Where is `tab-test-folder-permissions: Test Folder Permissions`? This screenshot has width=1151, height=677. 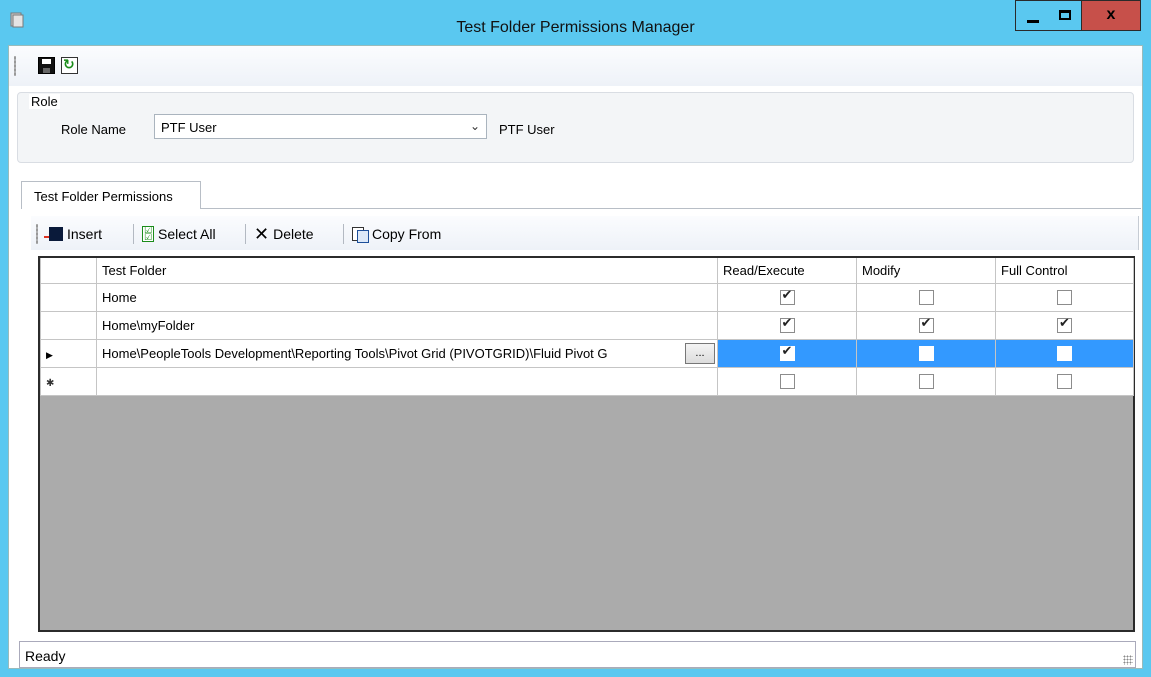
tab-test-folder-permissions: Test Folder Permissions is located at coordinates (111, 195).